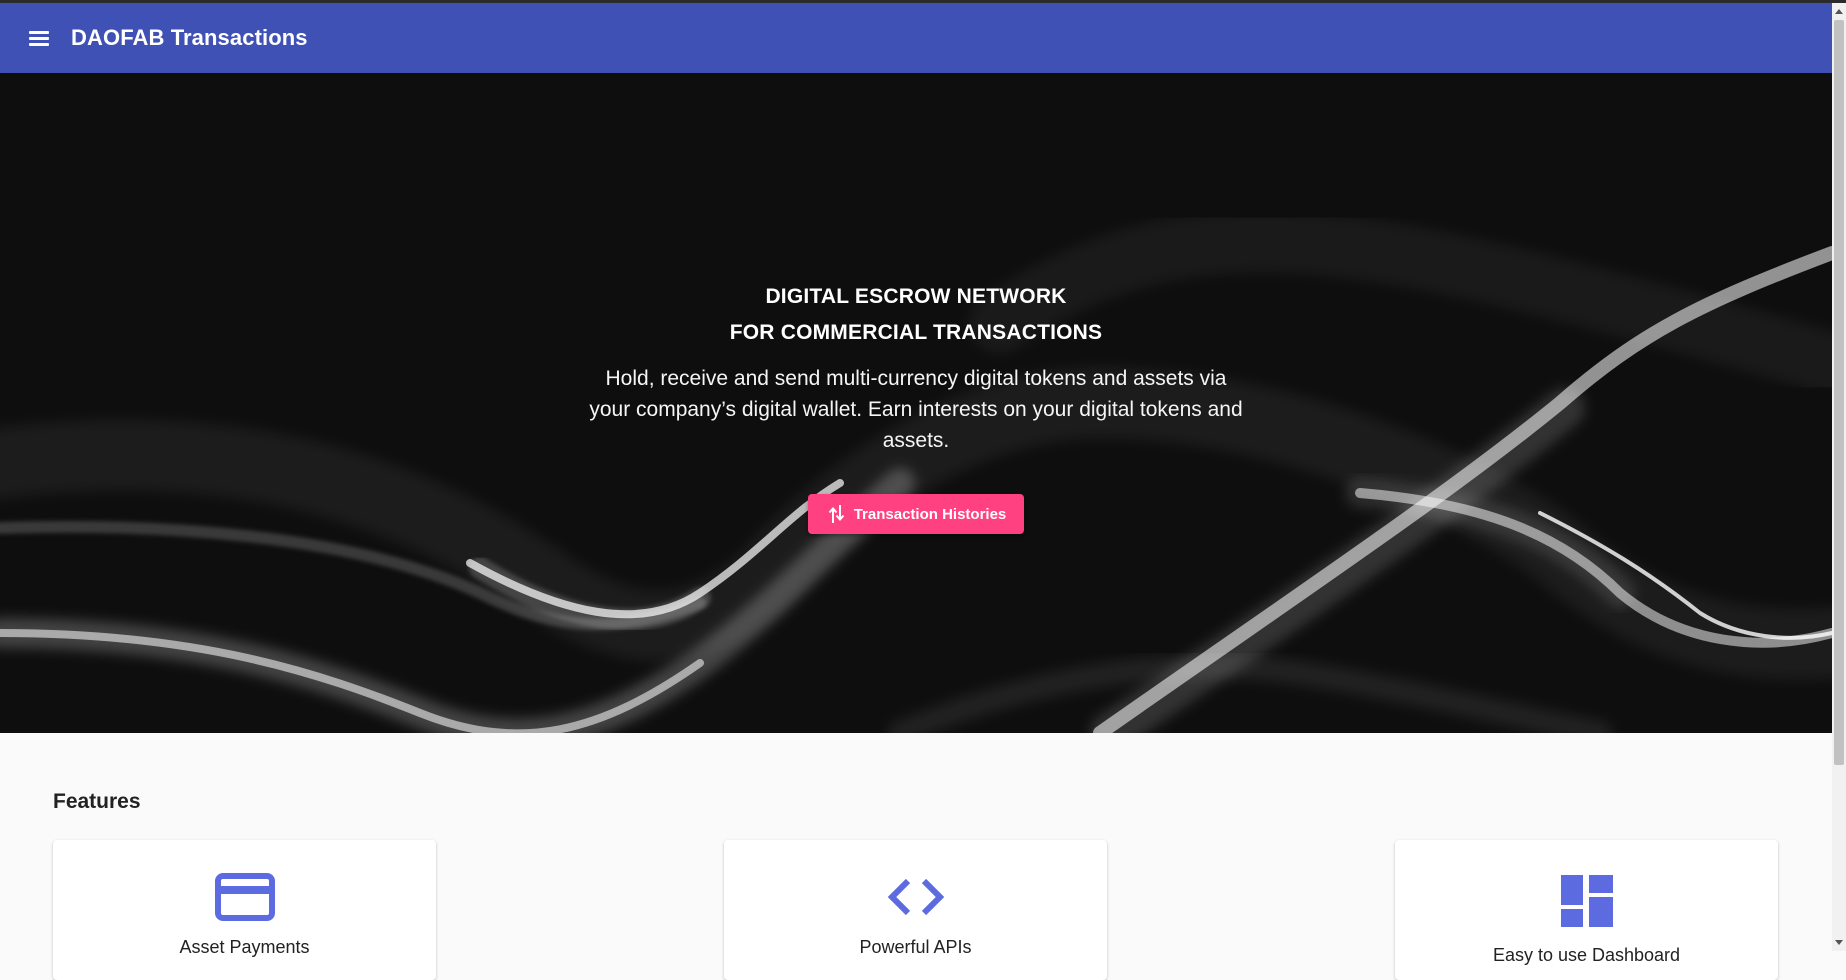  I want to click on app-title: DAOFAB Transactions, so click(189, 37).